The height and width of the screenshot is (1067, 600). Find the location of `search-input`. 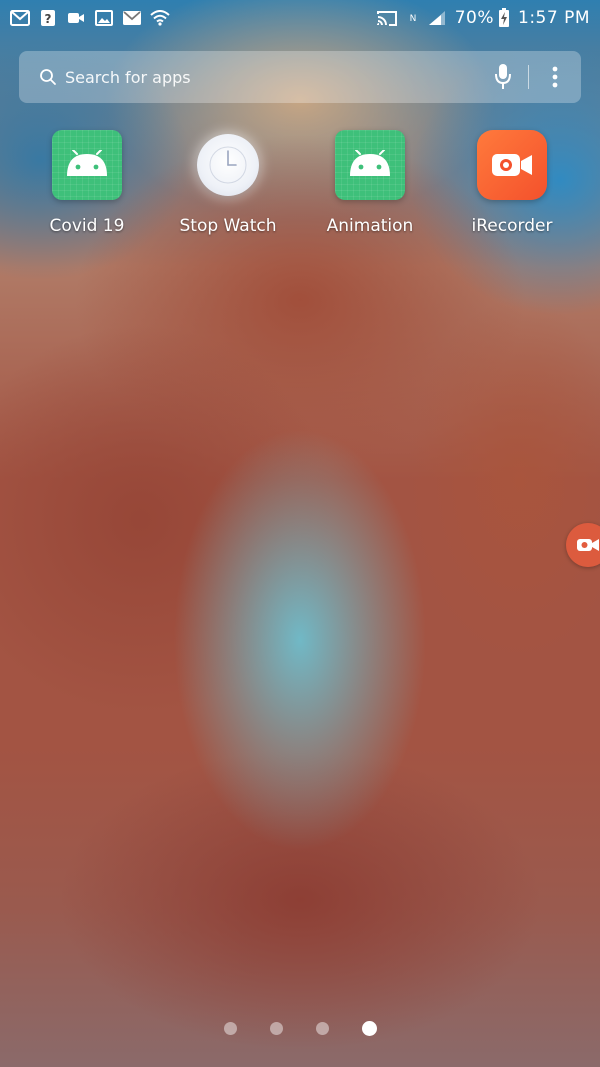

search-input is located at coordinates (276, 77).